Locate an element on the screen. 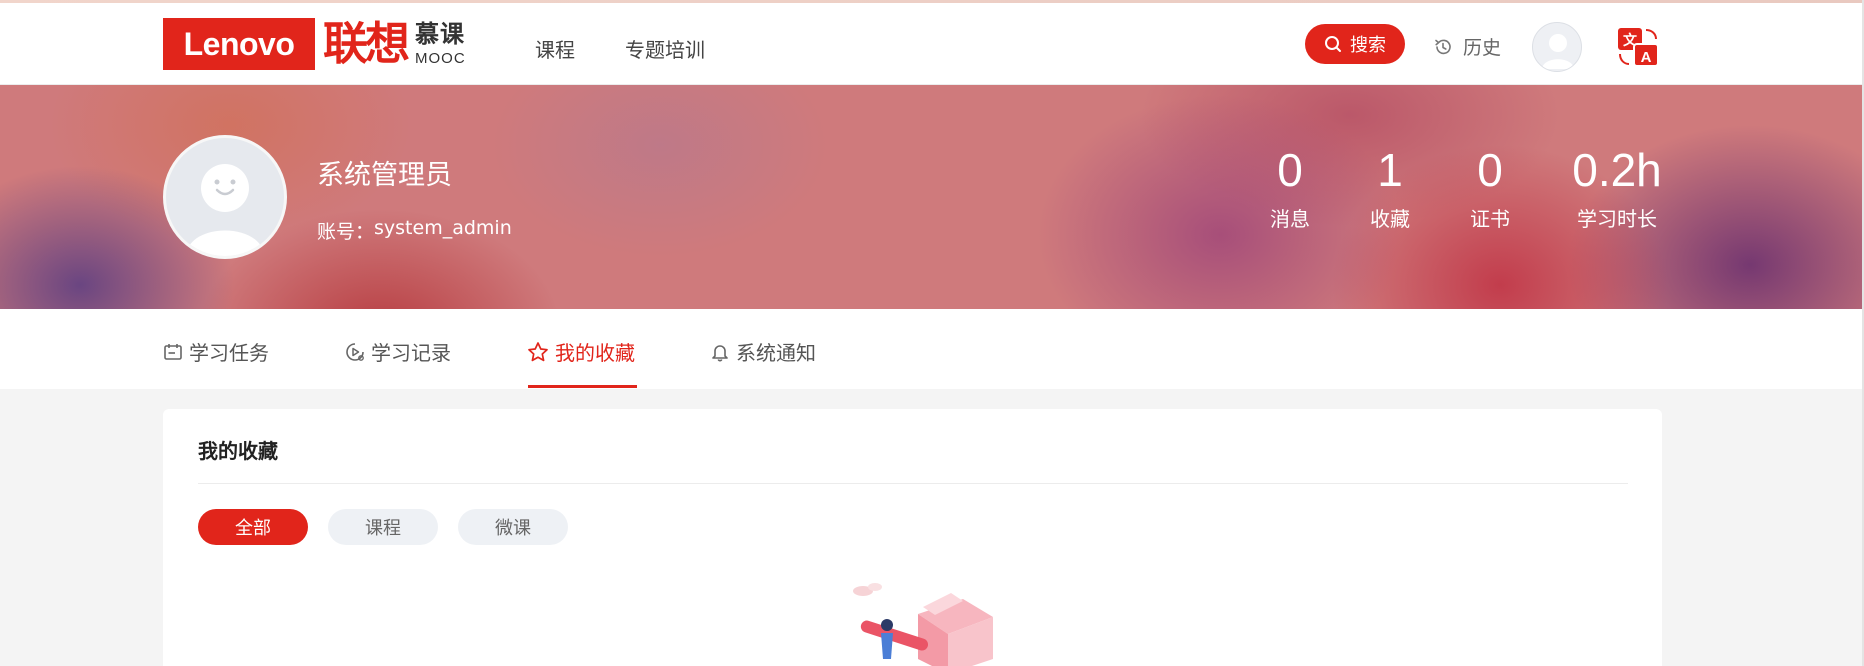  logo-mooc: 慕课 MOOC is located at coordinates (440, 44).